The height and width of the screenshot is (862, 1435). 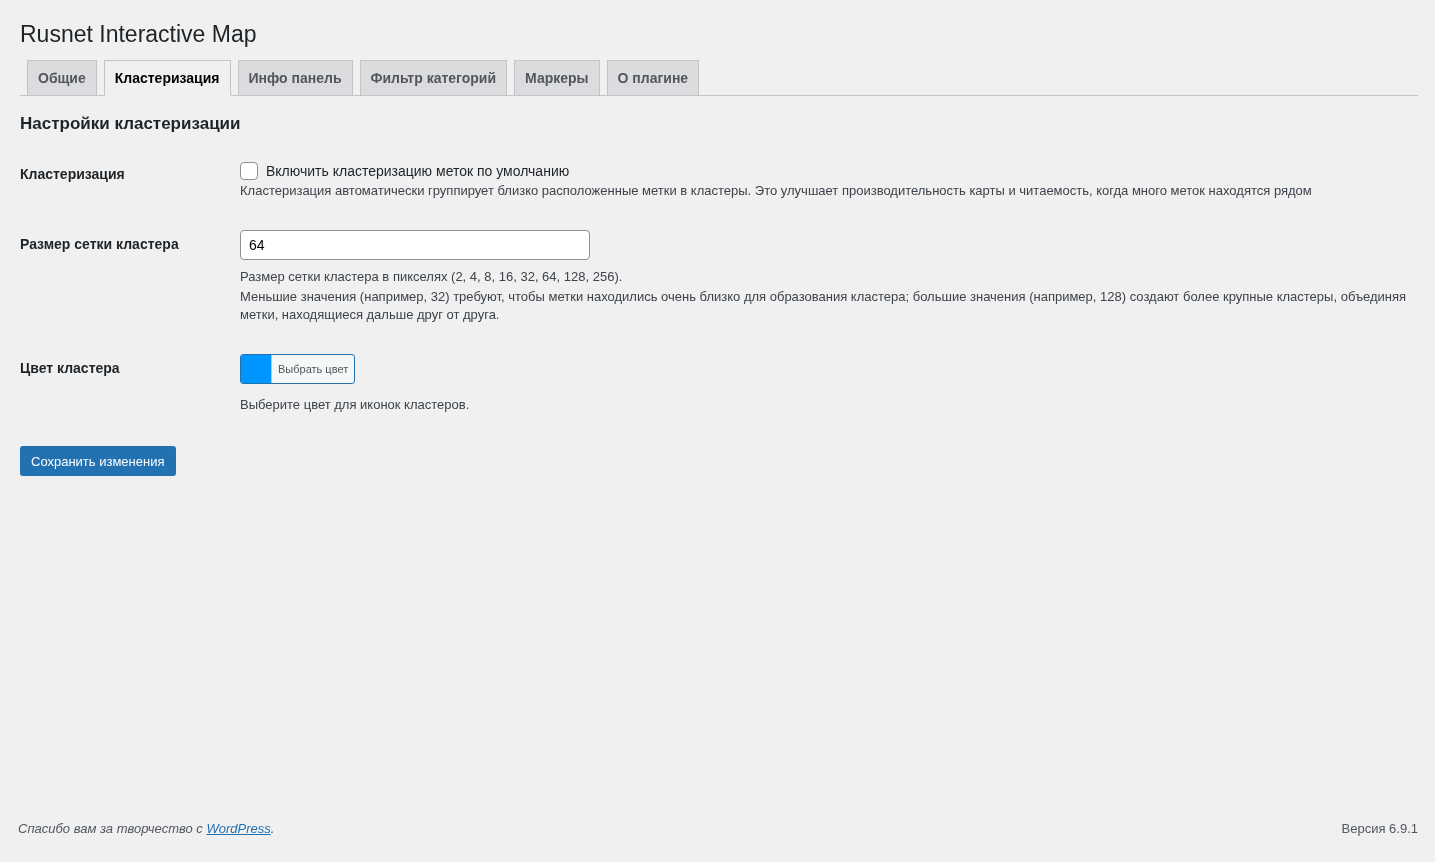 What do you see at coordinates (418, 171) in the screenshot?
I see `checkbox-label: Включить кластеризацию меток по умолчанию` at bounding box center [418, 171].